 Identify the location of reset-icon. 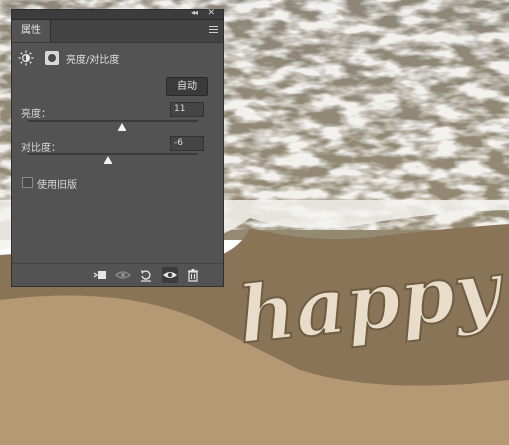
(146, 275).